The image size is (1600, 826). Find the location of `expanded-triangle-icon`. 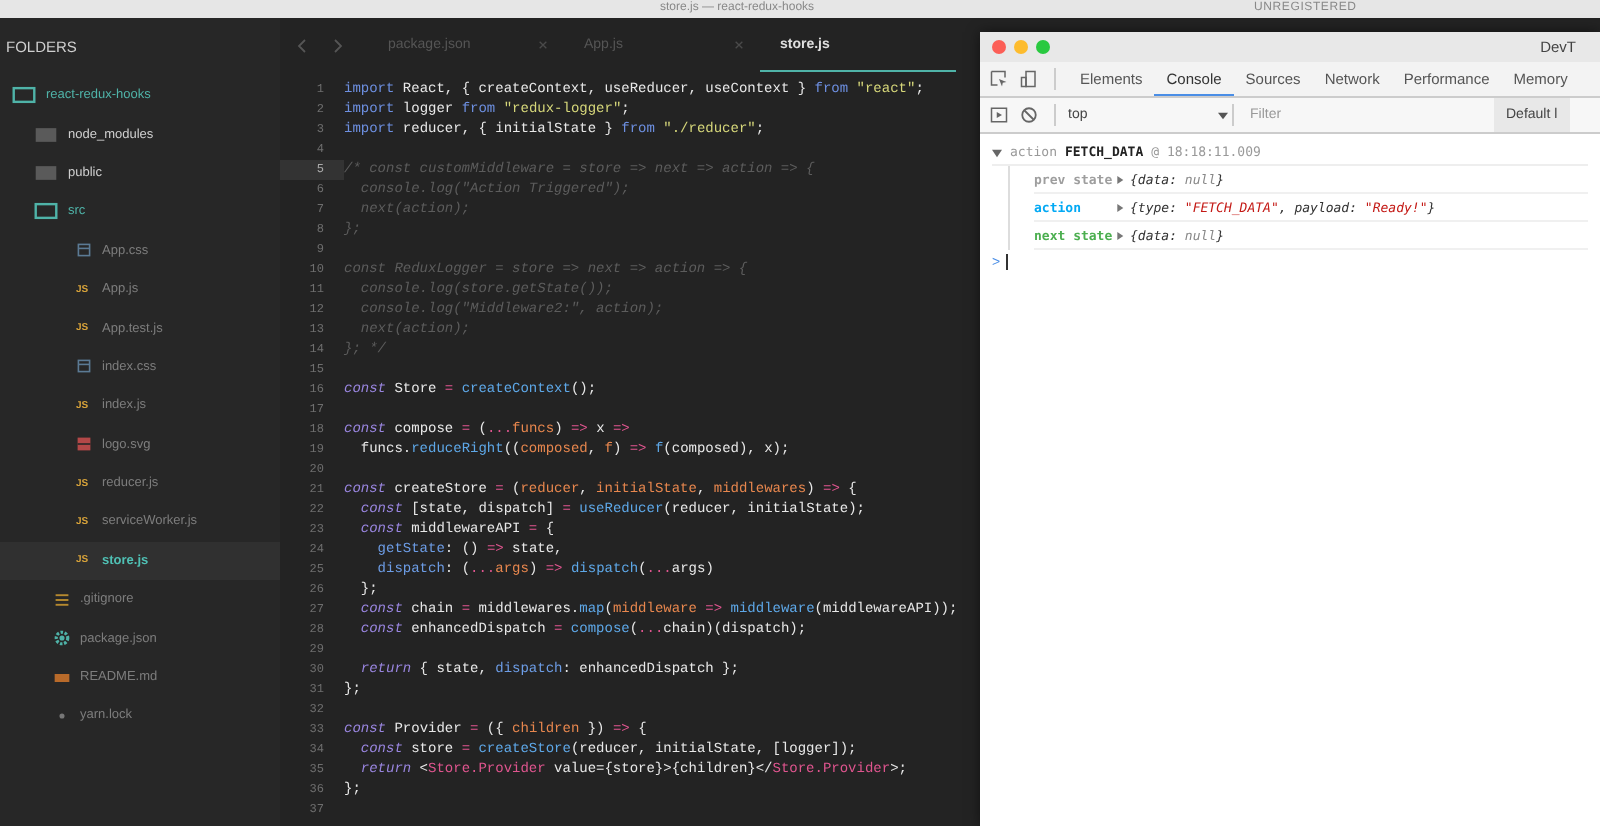

expanded-triangle-icon is located at coordinates (997, 152).